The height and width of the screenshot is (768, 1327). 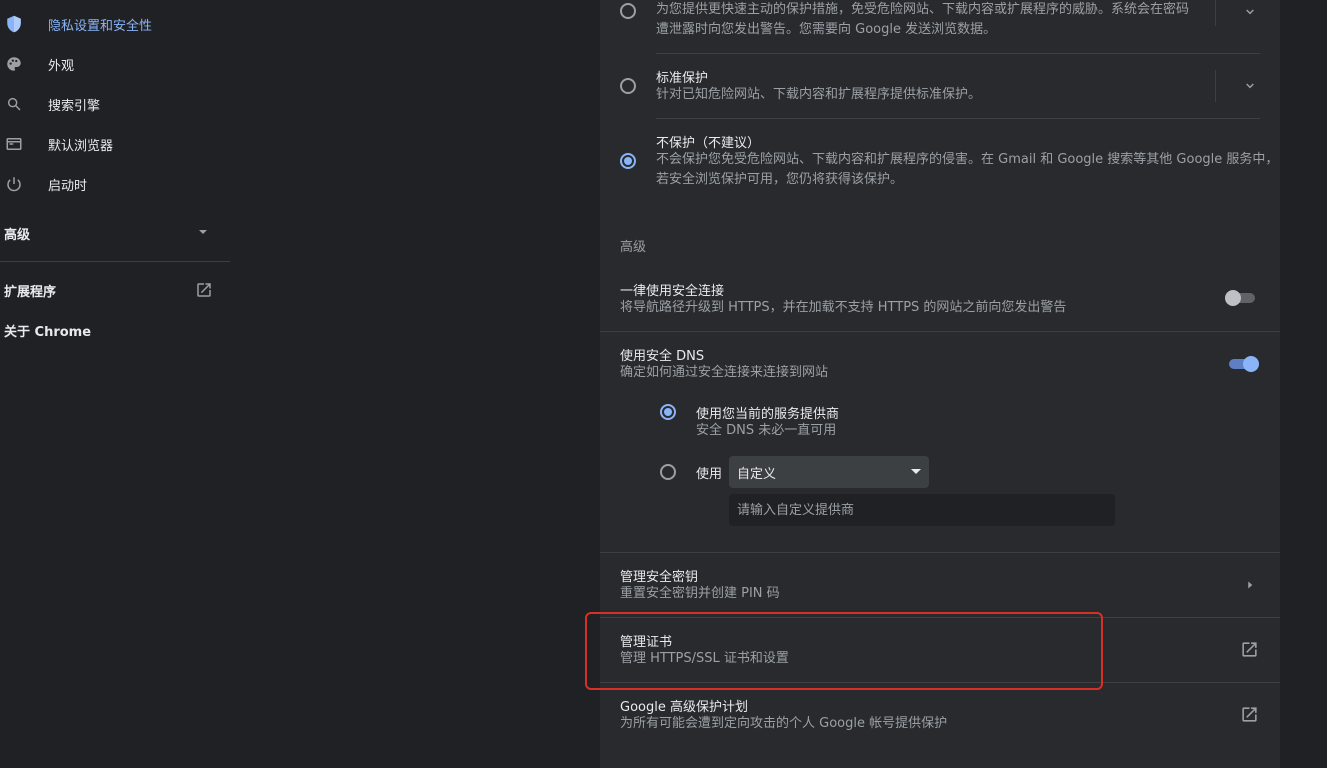 I want to click on search-icon, so click(x=14, y=104).